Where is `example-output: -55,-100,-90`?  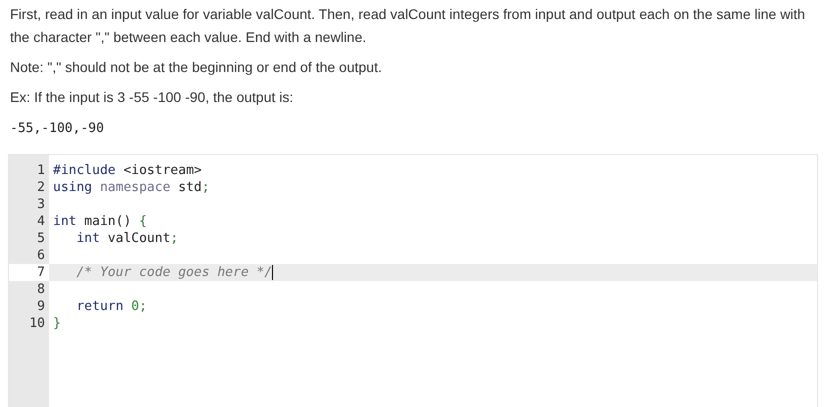 example-output: -55,-100,-90 is located at coordinates (57, 129).